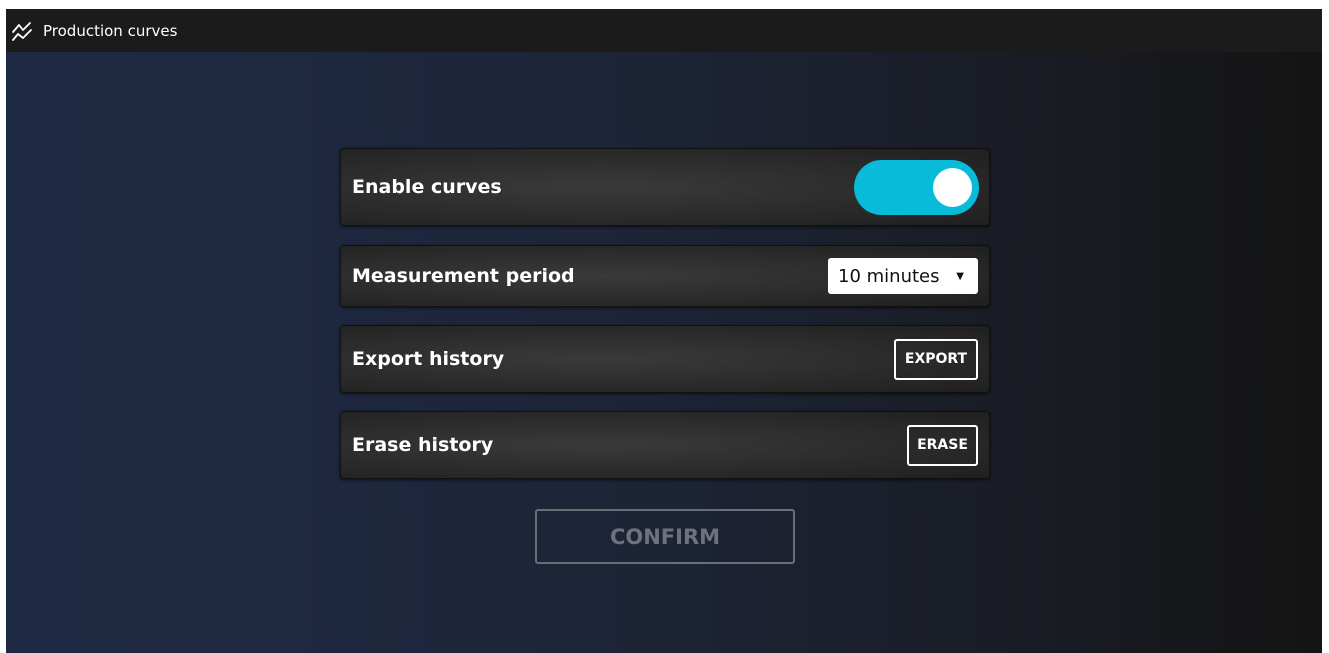 This screenshot has height=653, width=1329. What do you see at coordinates (936, 359) in the screenshot?
I see `export-button: EXPORT` at bounding box center [936, 359].